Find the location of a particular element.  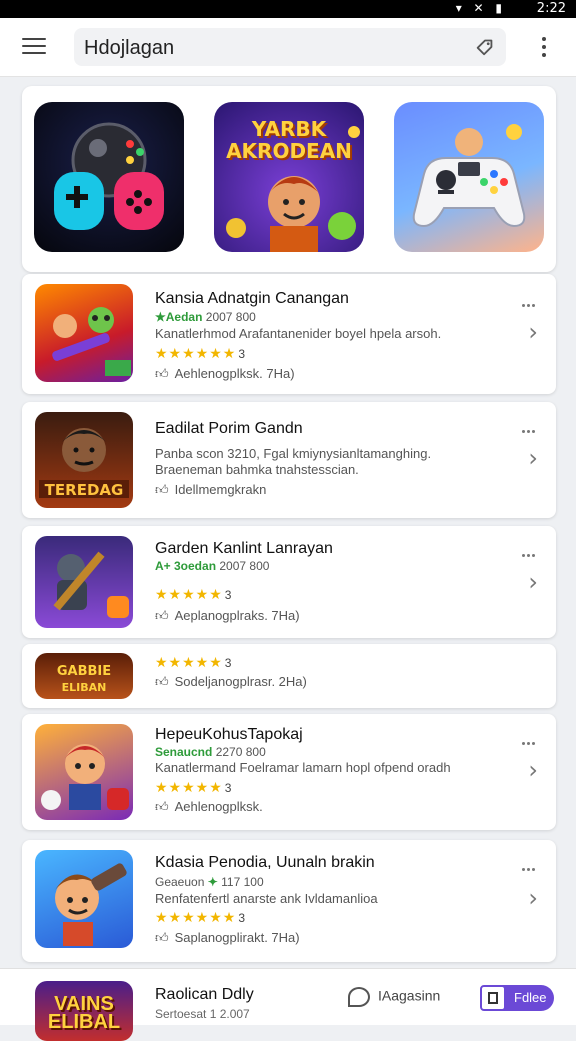

app-meta-tag: ★Aedan is located at coordinates (179, 317).